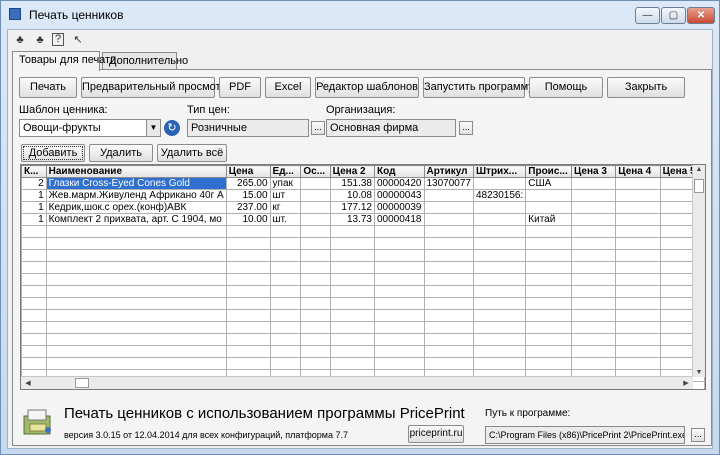  Describe the element at coordinates (566, 87) in the screenshot. I see `help-button: Помощь` at that location.